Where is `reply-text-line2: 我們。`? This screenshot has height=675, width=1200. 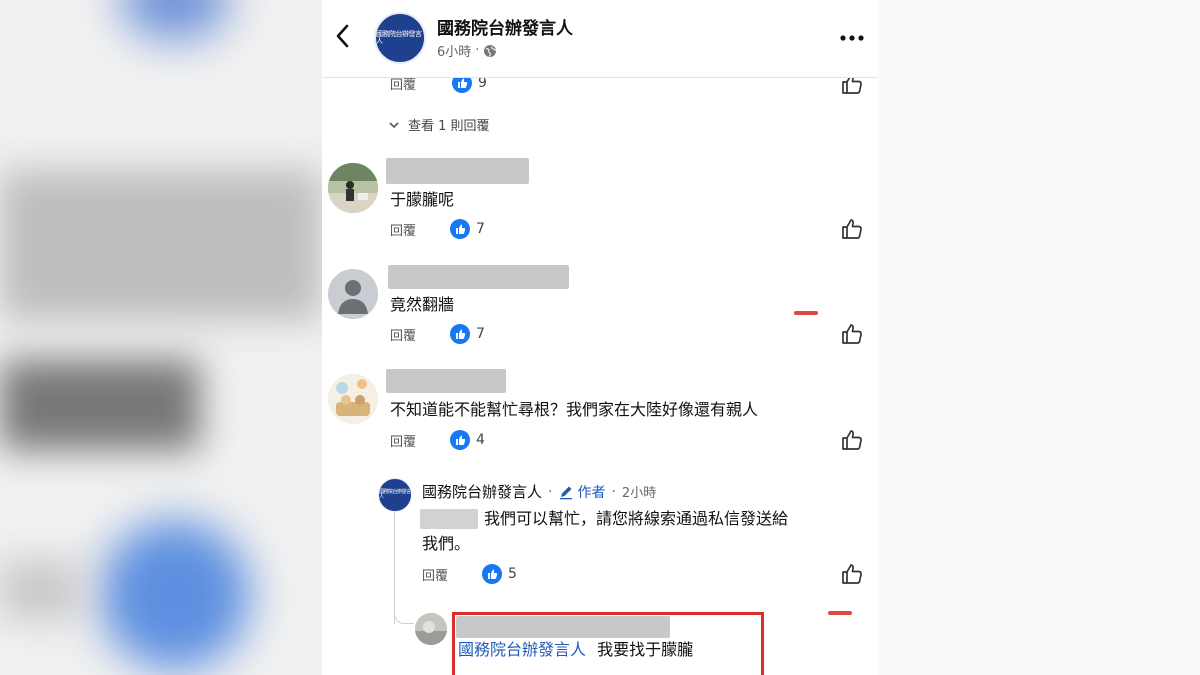 reply-text-line2: 我們。 is located at coordinates (446, 543).